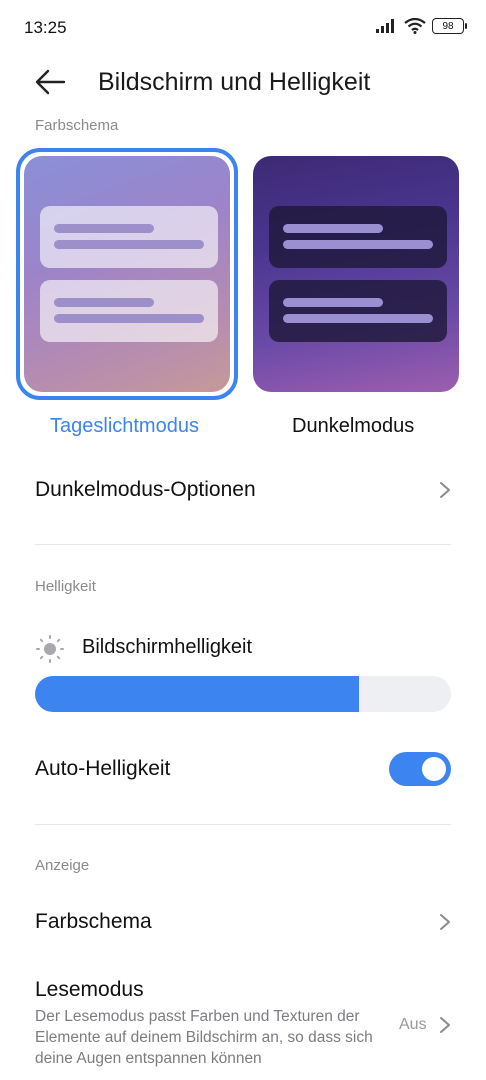 The image size is (486, 1080). I want to click on color-scheme-row: Farbschema, so click(93, 922).